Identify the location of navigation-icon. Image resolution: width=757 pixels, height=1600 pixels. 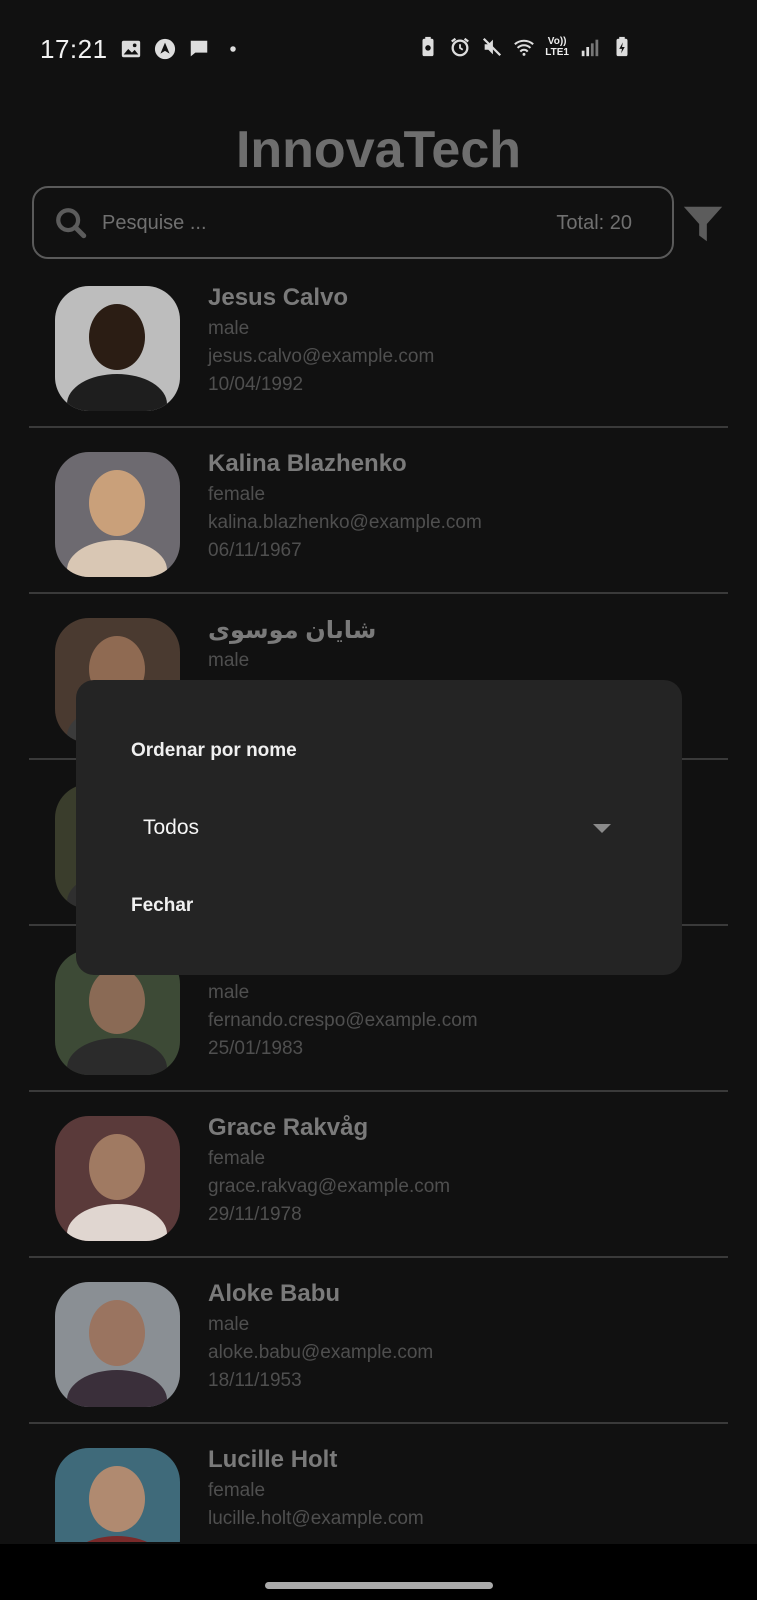
(165, 49).